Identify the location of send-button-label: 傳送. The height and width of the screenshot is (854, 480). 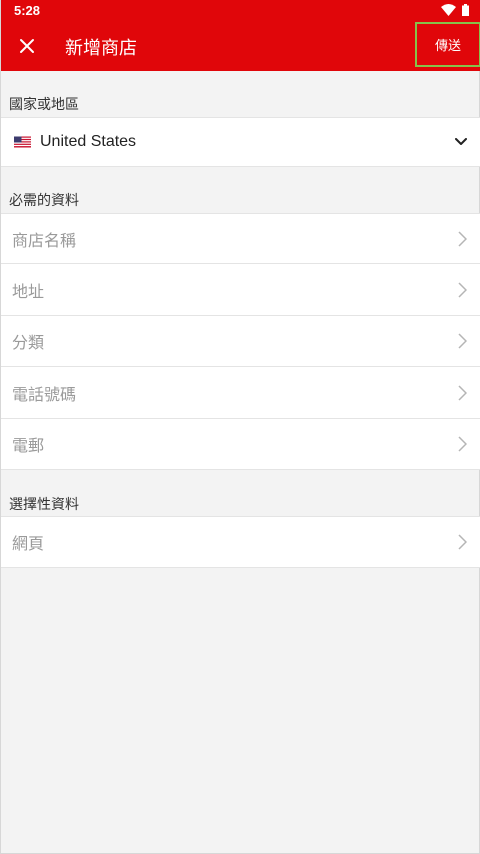
(447, 46).